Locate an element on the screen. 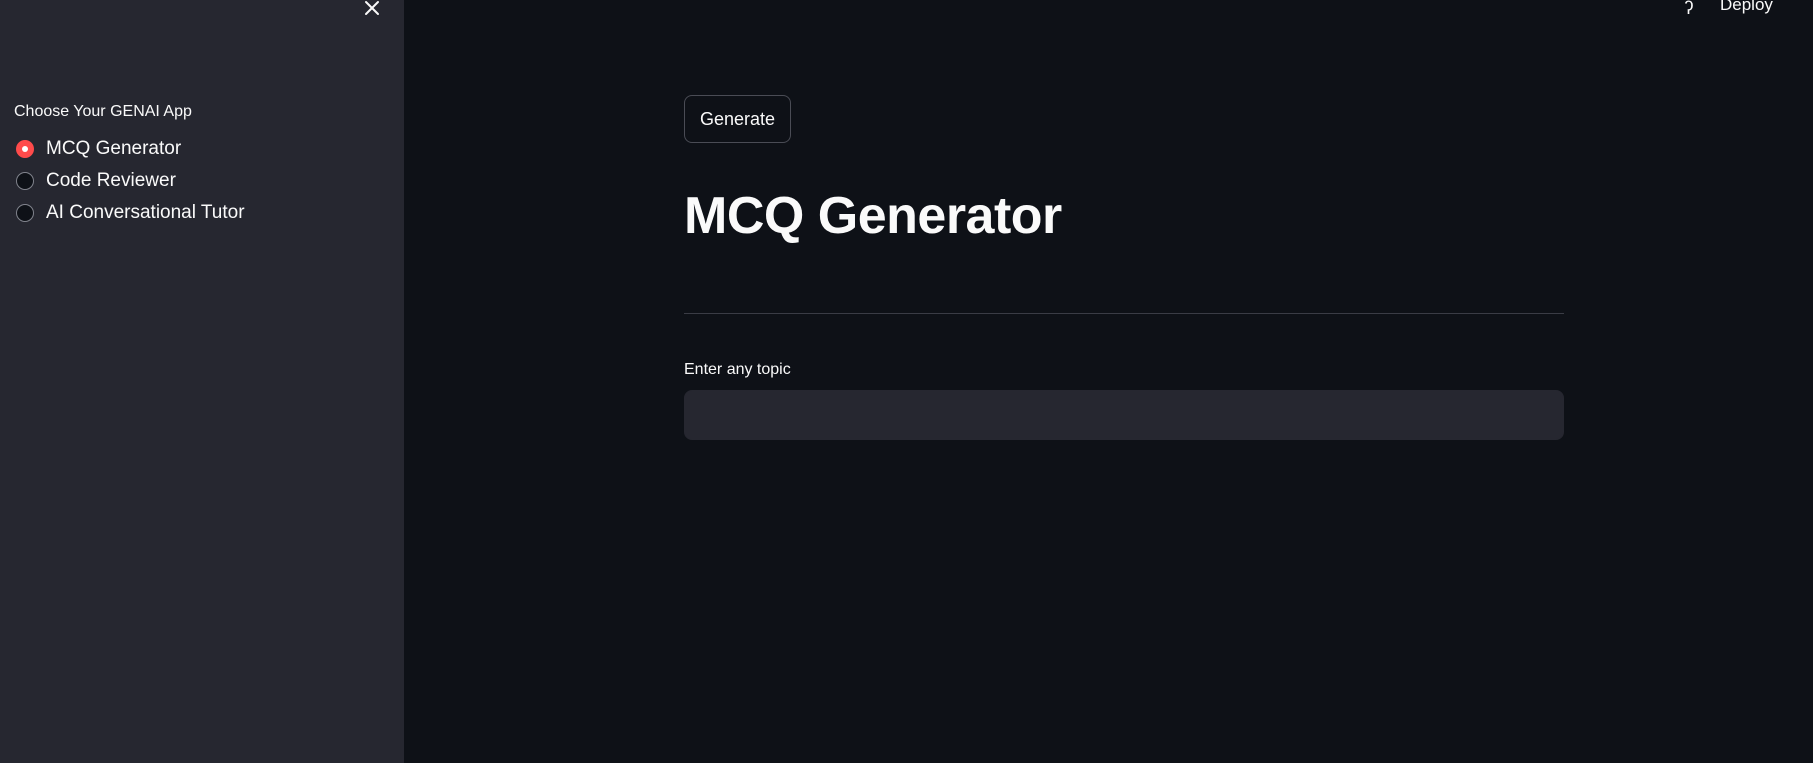  page-title: MCQ Generator is located at coordinates (873, 216).